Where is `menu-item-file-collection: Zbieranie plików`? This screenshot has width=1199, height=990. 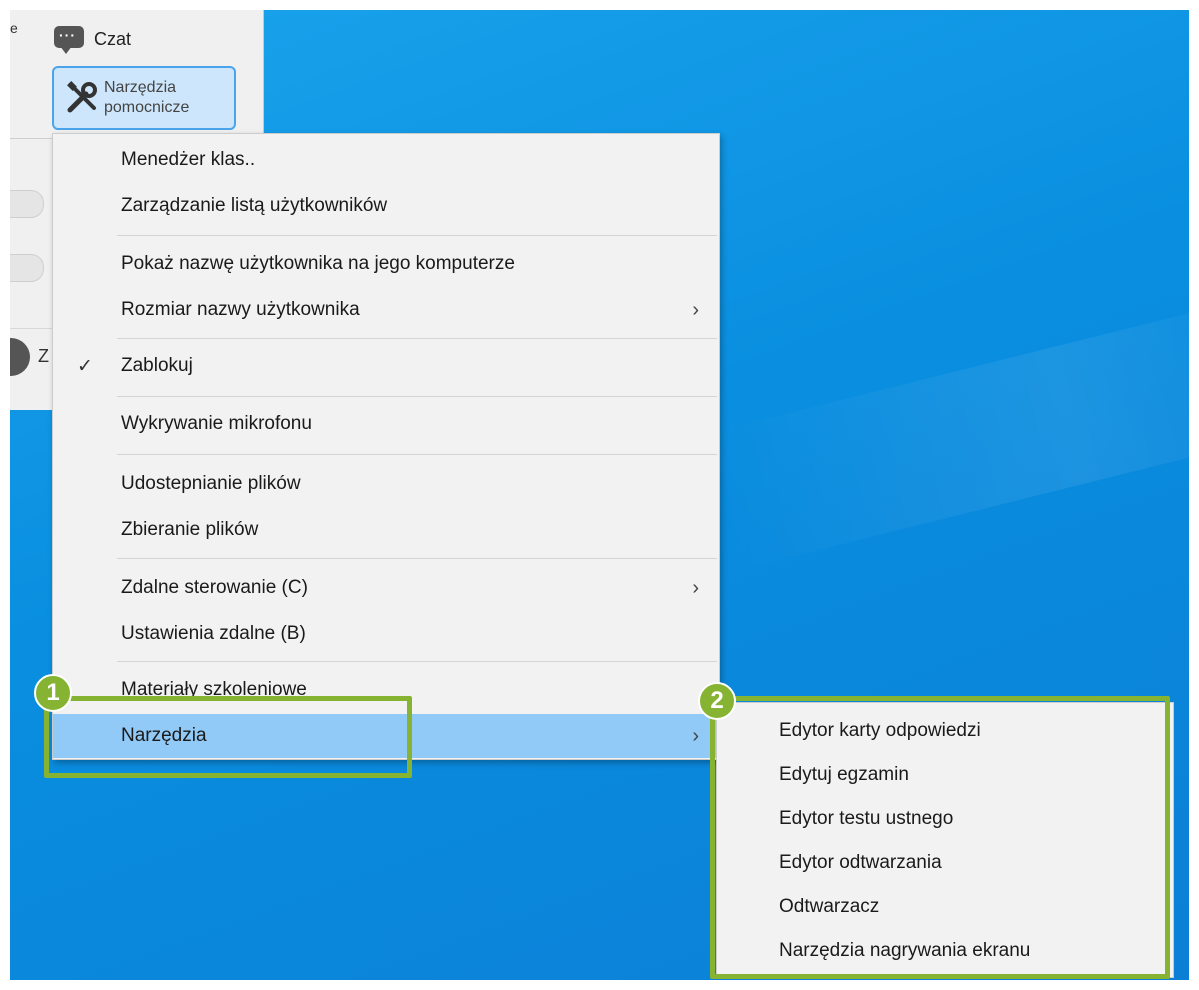
menu-item-file-collection: Zbieranie plików is located at coordinates (386, 530).